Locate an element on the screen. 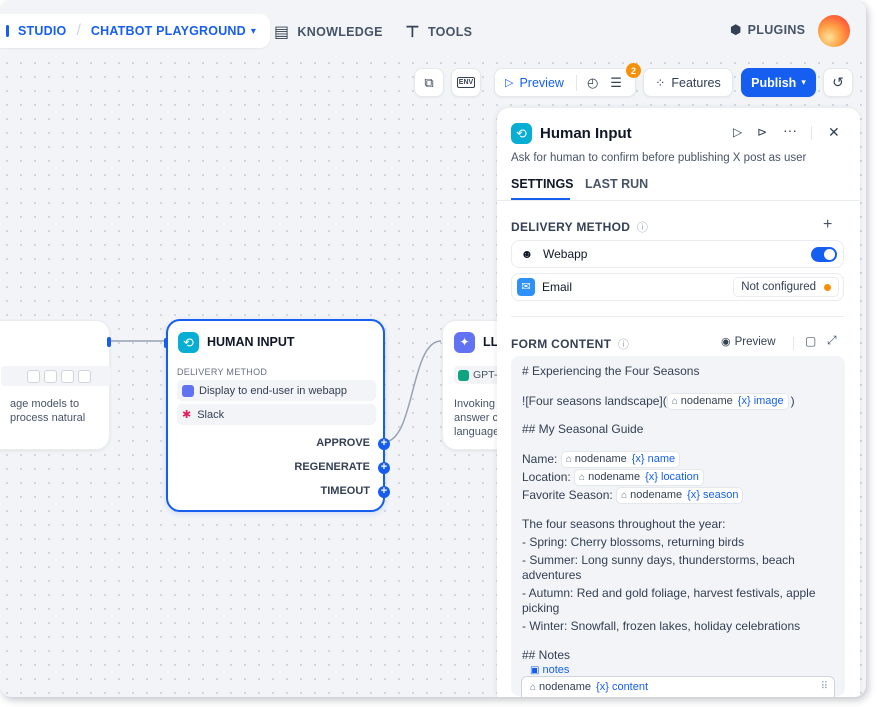 This screenshot has height=707, width=877. left-node-out-port is located at coordinates (109, 342).